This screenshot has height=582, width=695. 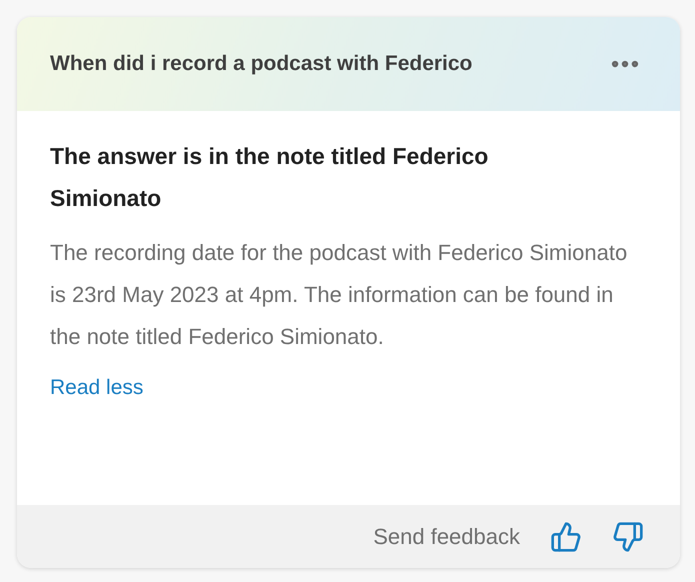 What do you see at coordinates (446, 537) in the screenshot?
I see `send-feedback-label: Send feedback` at bounding box center [446, 537].